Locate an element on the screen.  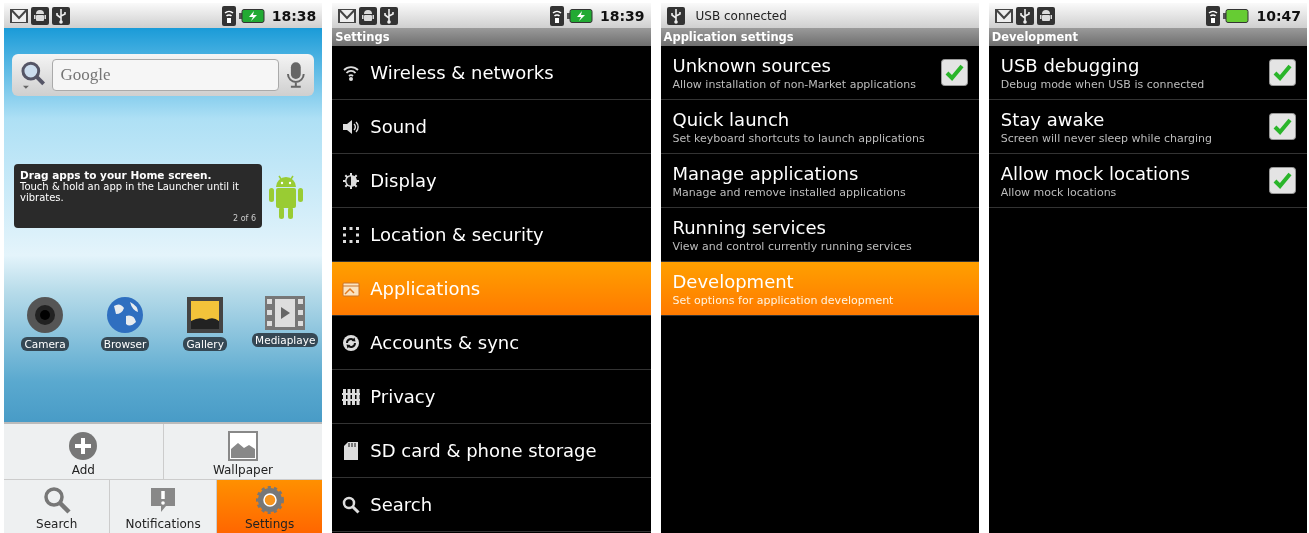
preference-item: Quick launch Set keyboard shortcuts to launch applications is located at coordinates (819, 127).